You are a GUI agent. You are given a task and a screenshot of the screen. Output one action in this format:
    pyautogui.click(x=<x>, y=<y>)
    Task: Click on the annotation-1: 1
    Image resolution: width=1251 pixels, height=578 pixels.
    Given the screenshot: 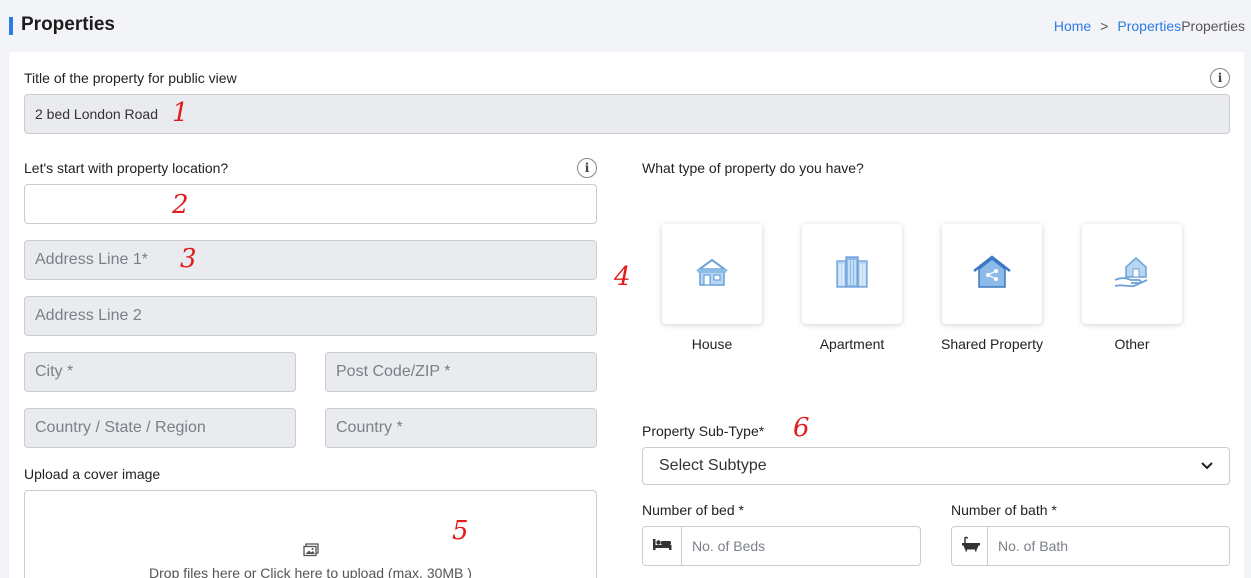 What is the action you would take?
    pyautogui.click(x=180, y=113)
    